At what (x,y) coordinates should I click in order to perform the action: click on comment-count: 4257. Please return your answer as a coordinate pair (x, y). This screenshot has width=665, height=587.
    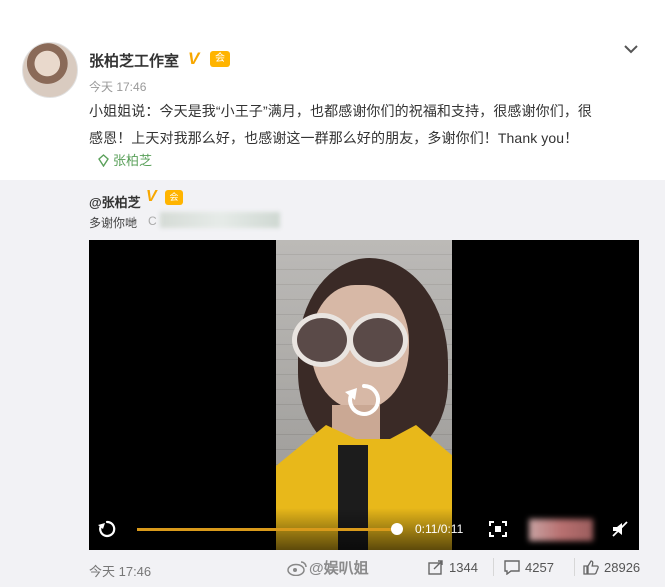
    Looking at the image, I should click on (539, 567).